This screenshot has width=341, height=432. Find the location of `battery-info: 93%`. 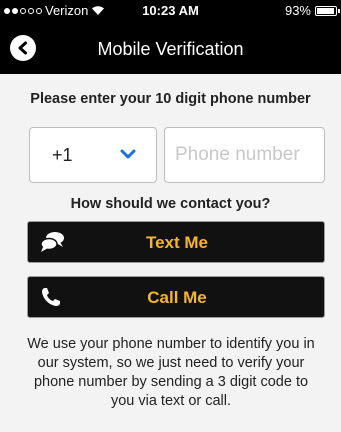

battery-info: 93% is located at coordinates (312, 10).